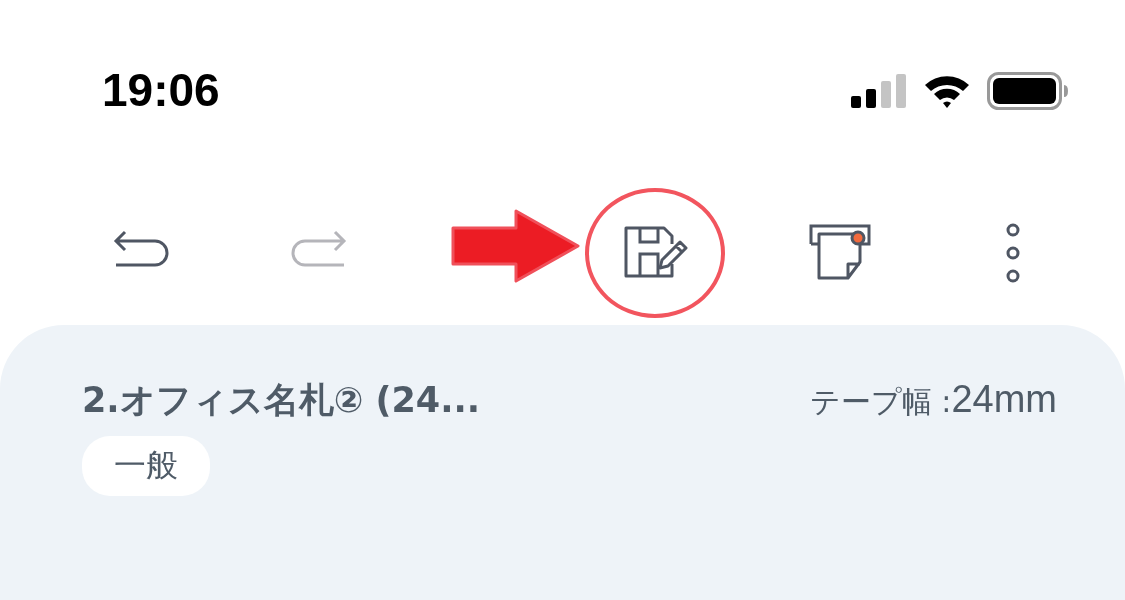  I want to click on category-tag: 一般, so click(146, 466).